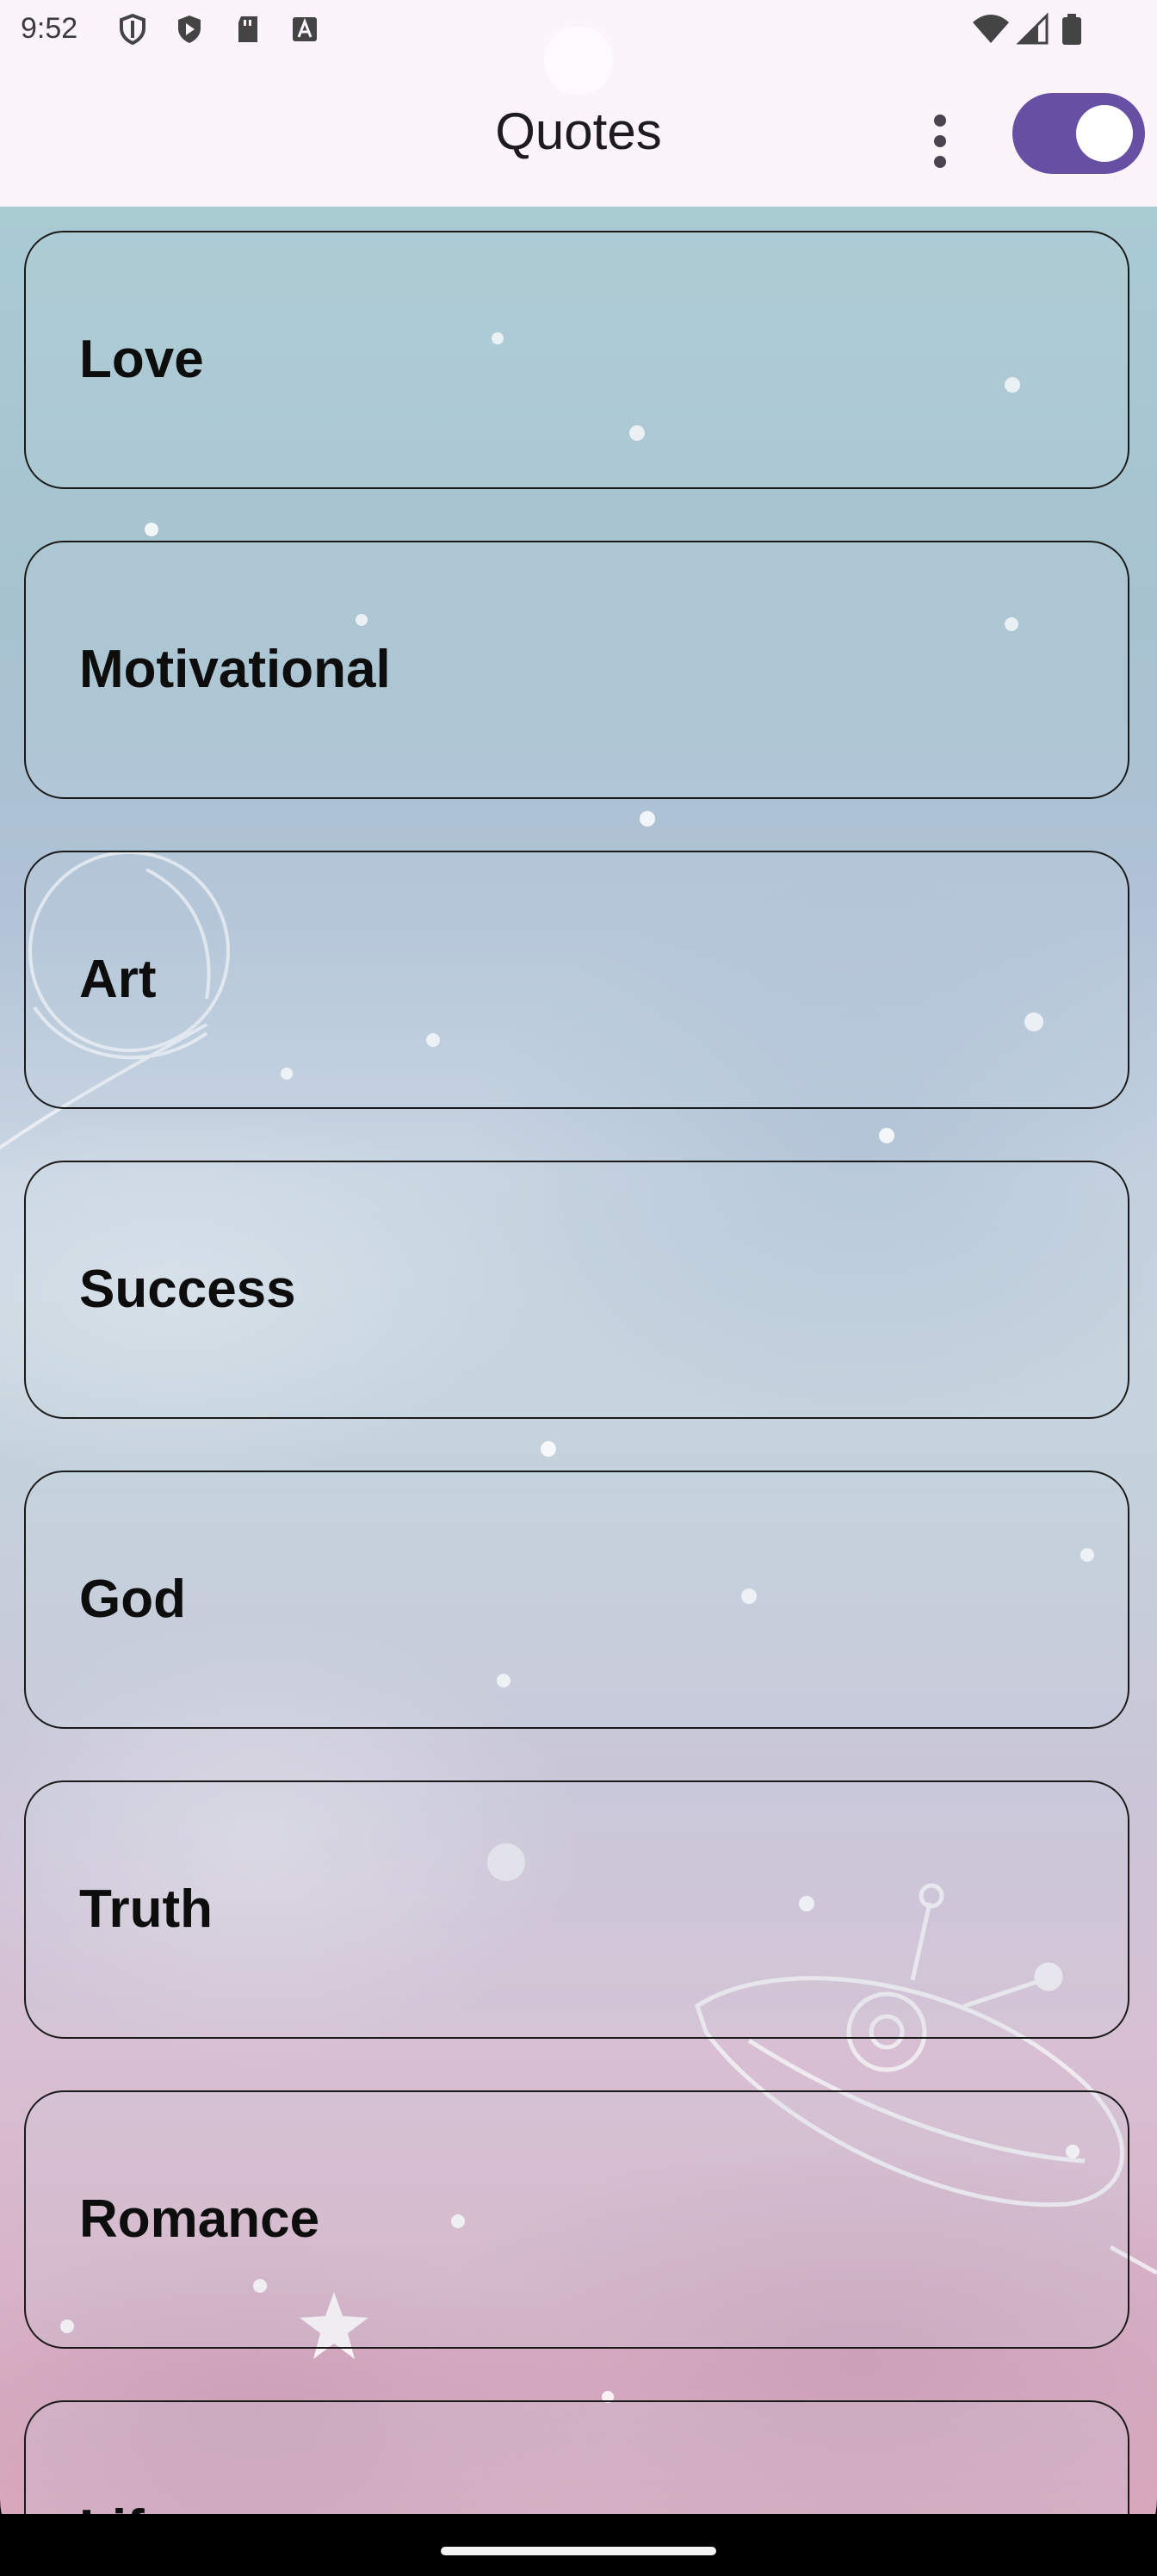 The height and width of the screenshot is (2576, 1157). Describe the element at coordinates (577, 670) in the screenshot. I see `category-card-motivational: Motivational` at that location.